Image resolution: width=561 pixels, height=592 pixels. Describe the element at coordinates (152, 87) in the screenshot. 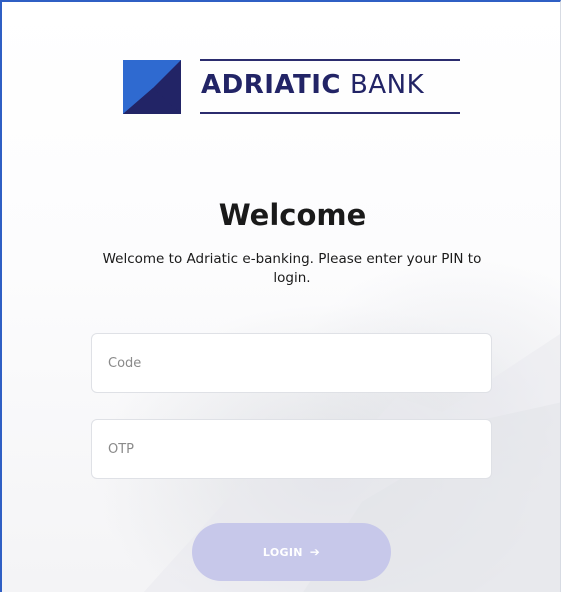

I see `bank-logo-mark-icon` at that location.